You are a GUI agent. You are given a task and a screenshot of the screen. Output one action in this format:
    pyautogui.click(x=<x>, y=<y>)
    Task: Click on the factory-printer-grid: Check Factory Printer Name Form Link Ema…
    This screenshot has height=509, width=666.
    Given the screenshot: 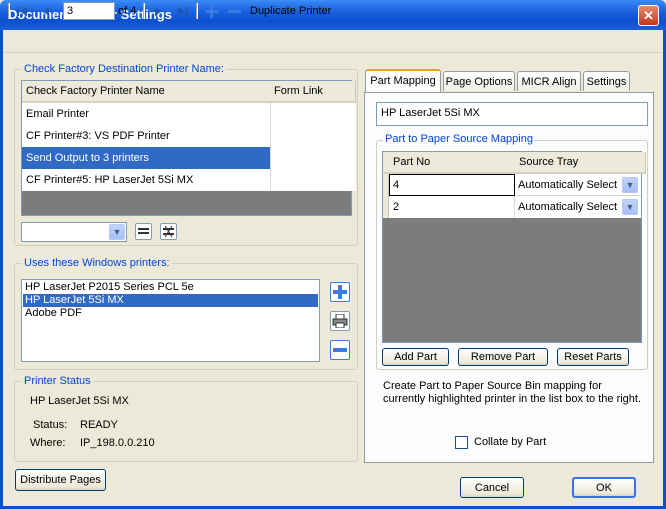 What is the action you would take?
    pyautogui.click(x=188, y=148)
    